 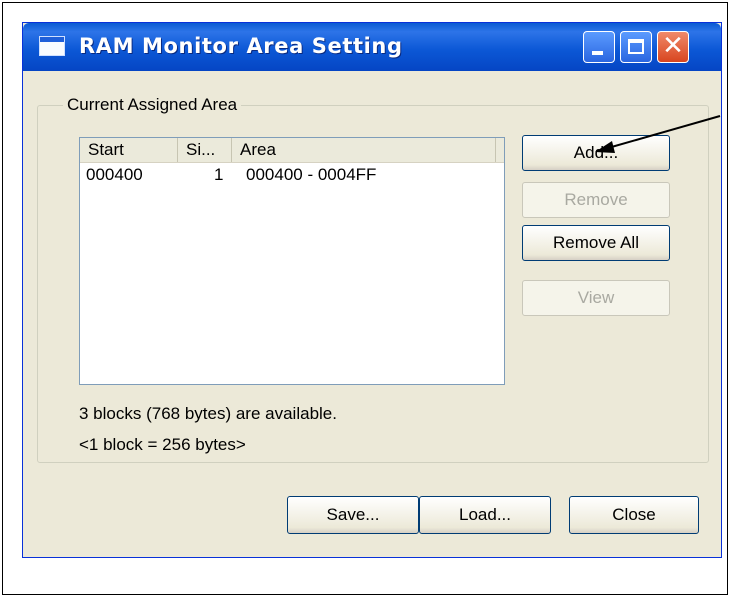 What do you see at coordinates (658, 134) in the screenshot?
I see `callout-arrow` at bounding box center [658, 134].